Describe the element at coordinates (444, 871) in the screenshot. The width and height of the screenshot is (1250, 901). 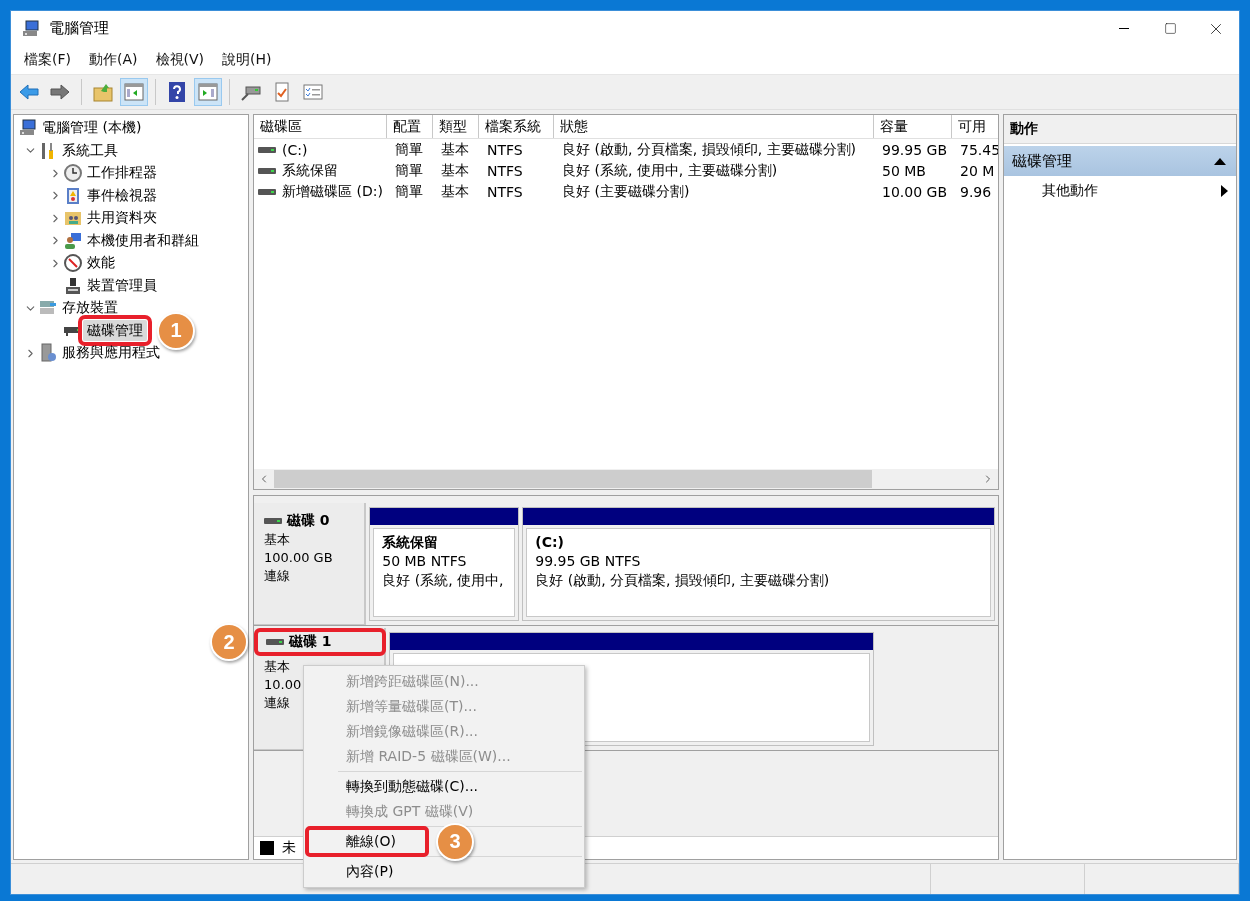
I see `menu-item: 內容(P)` at that location.